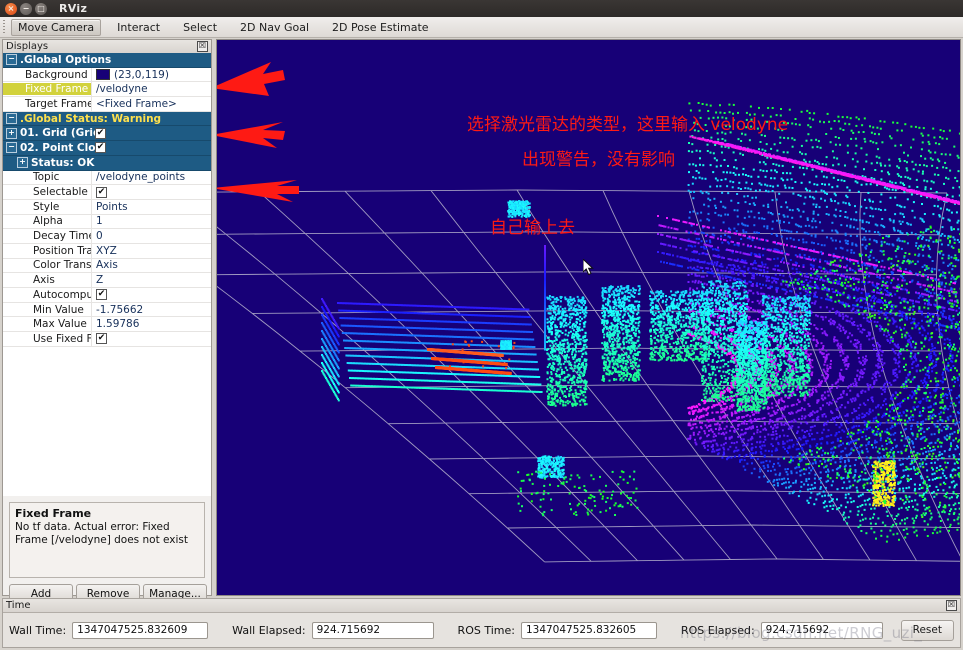 Image resolution: width=963 pixels, height=650 pixels. Describe the element at coordinates (60, 324) in the screenshot. I see `property-name: Max Value` at that location.